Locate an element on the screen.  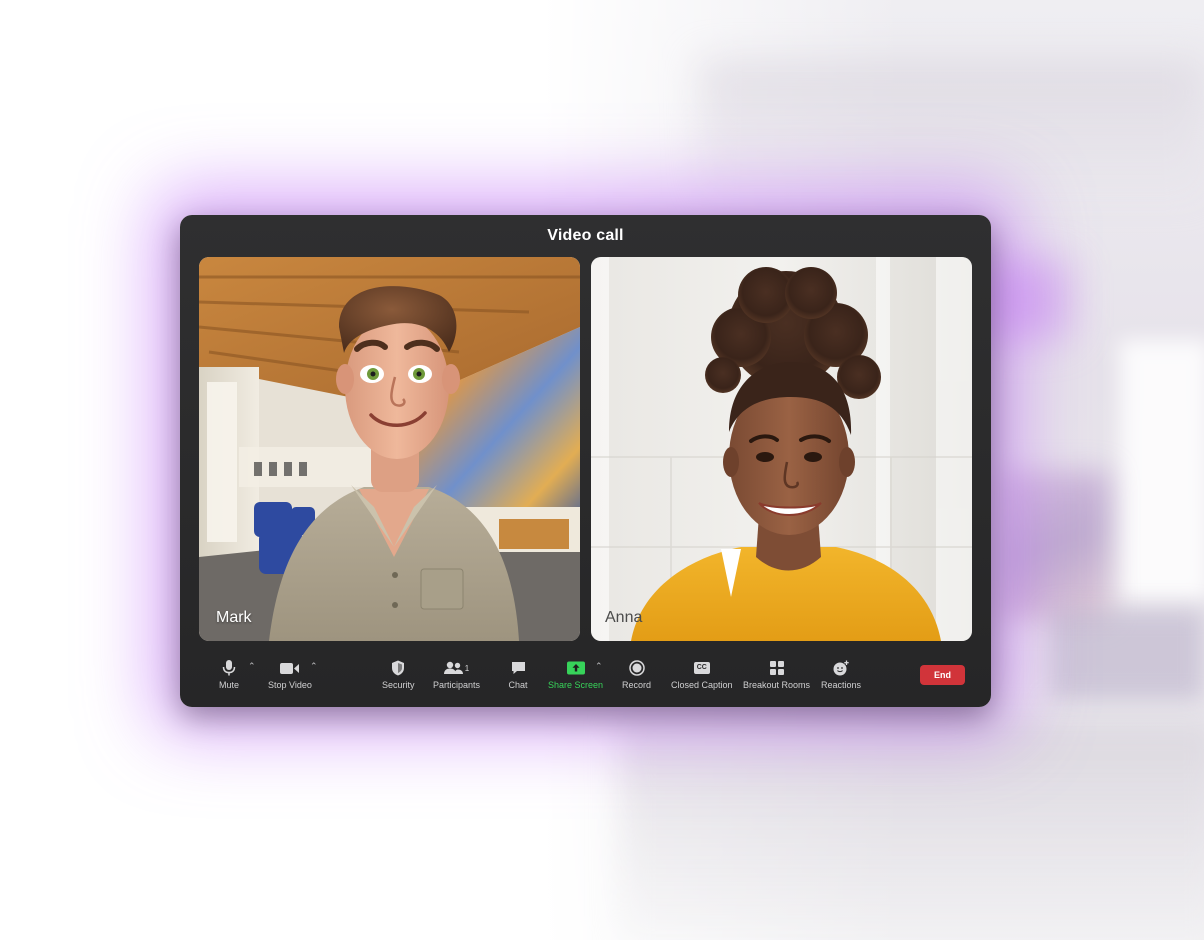
video-feed-anna is located at coordinates (781, 449).